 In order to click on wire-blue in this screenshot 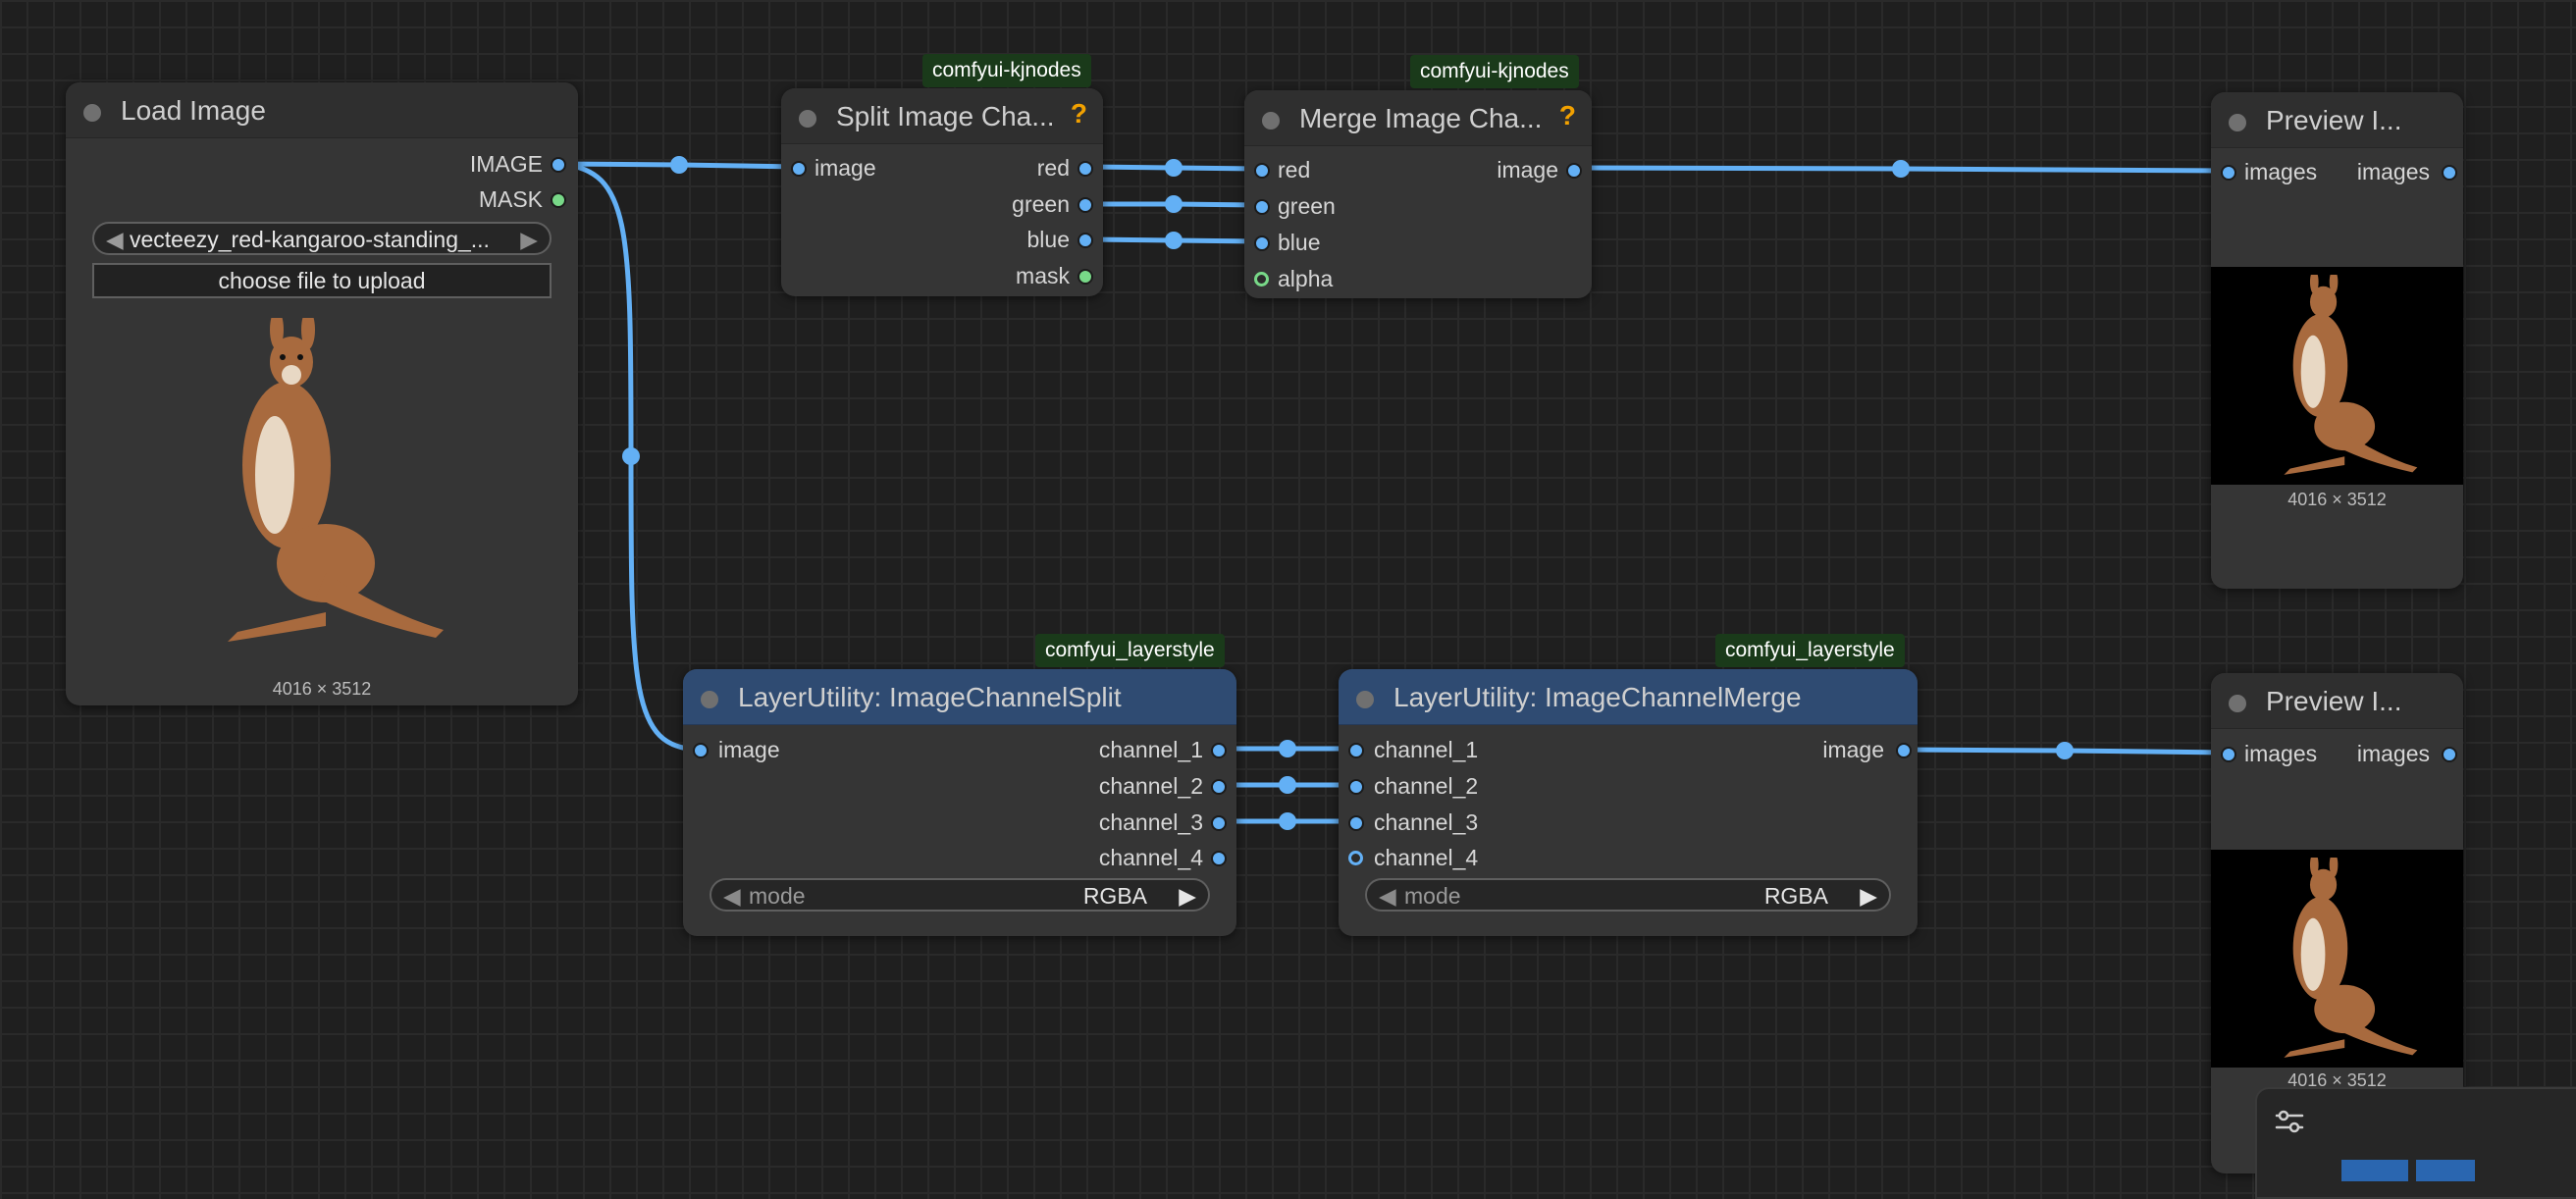, I will do `click(1173, 240)`.